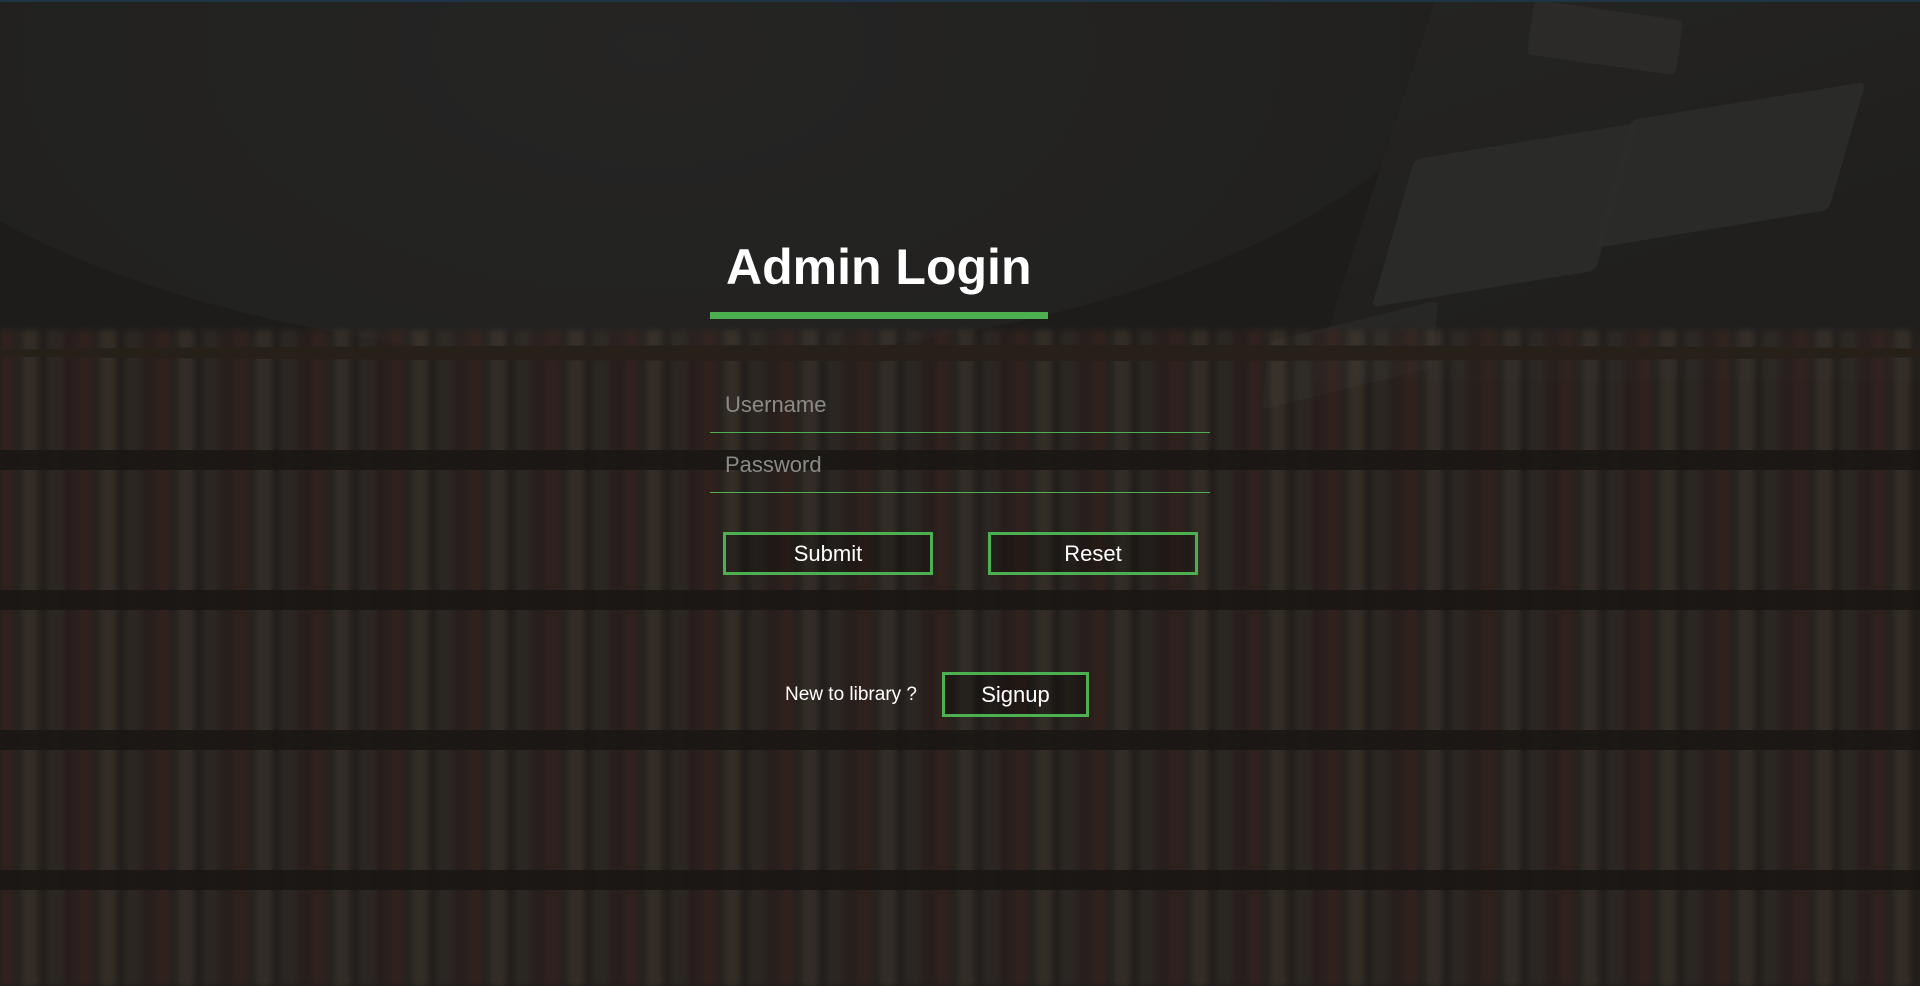 The width and height of the screenshot is (1920, 986). Describe the element at coordinates (828, 553) in the screenshot. I see `submit-button: Submit` at that location.